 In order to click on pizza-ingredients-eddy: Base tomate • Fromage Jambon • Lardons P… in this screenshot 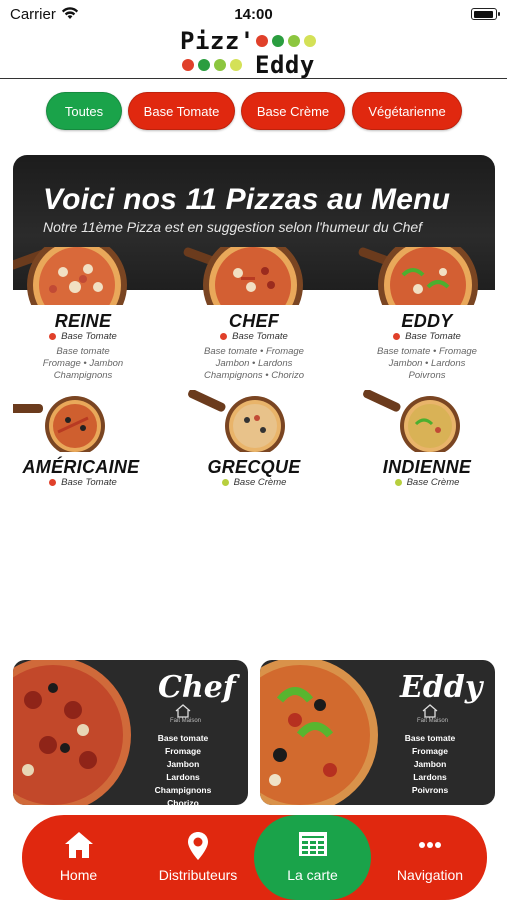, I will do `click(423, 364)`.